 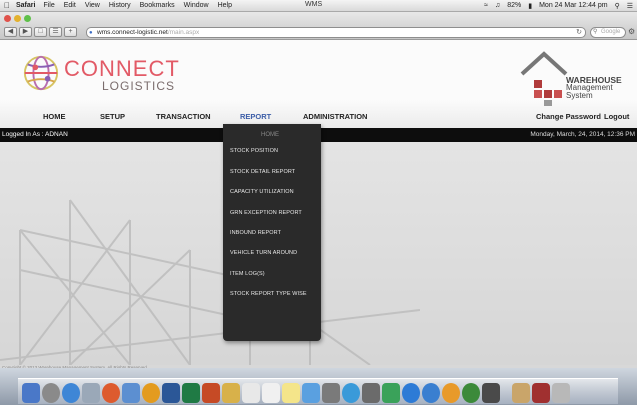 I want to click on report-item-inbound: INBOUND REPORT, so click(x=255, y=233).